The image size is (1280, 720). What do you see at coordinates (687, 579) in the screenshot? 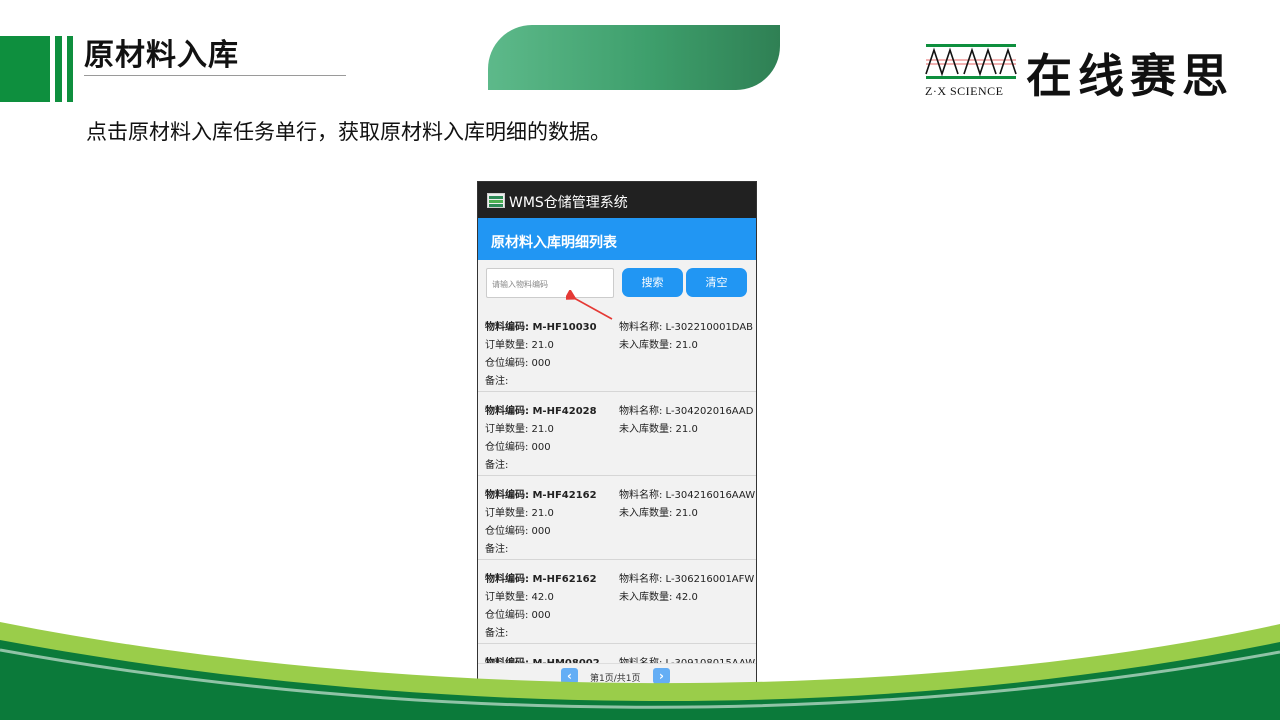
I see `material-name: 物料名称: L-306216001AFW` at bounding box center [687, 579].